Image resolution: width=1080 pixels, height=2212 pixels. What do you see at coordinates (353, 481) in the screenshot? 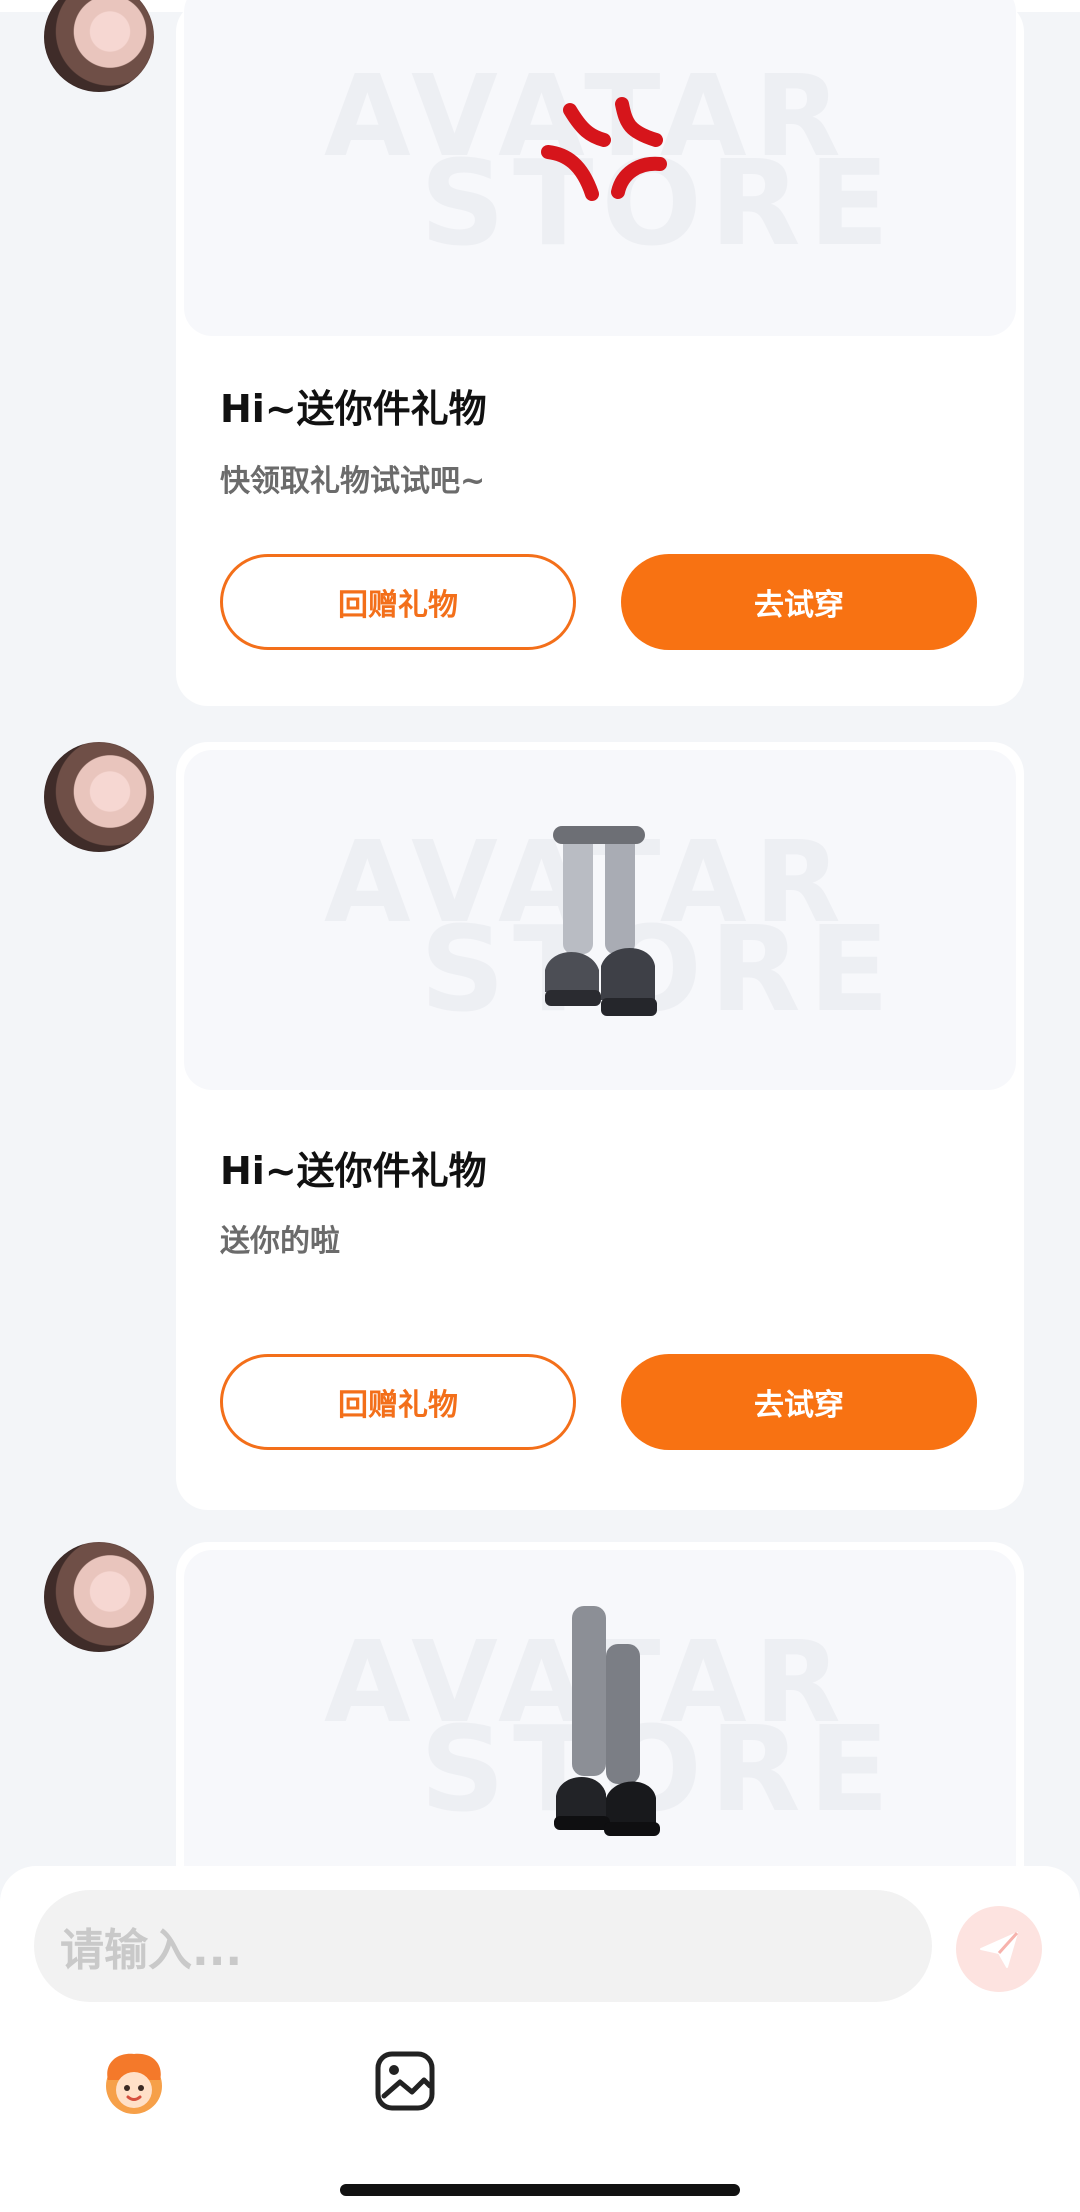
I see `card-subtitle: 快领取礼物试试吧~` at bounding box center [353, 481].